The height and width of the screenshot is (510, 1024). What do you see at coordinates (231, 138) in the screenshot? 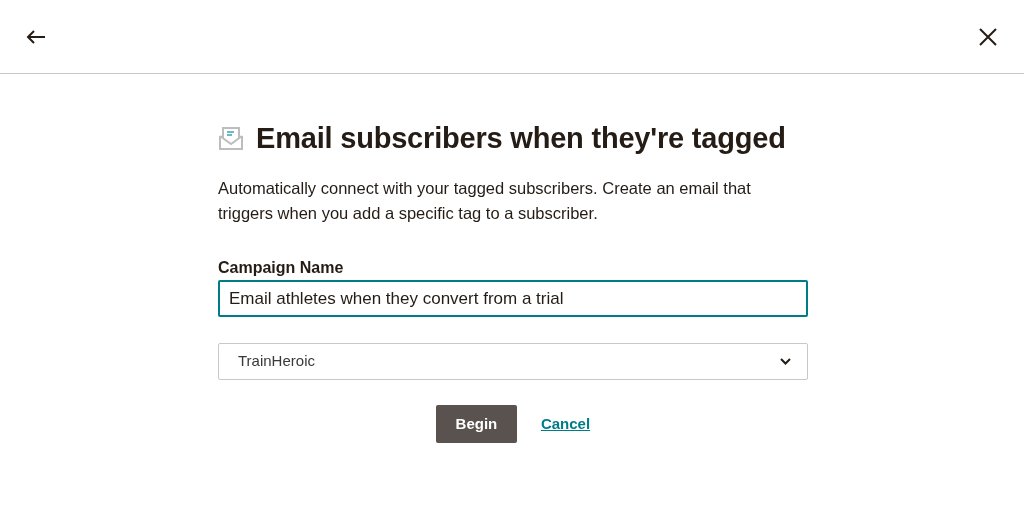
I see `envelope-icon` at bounding box center [231, 138].